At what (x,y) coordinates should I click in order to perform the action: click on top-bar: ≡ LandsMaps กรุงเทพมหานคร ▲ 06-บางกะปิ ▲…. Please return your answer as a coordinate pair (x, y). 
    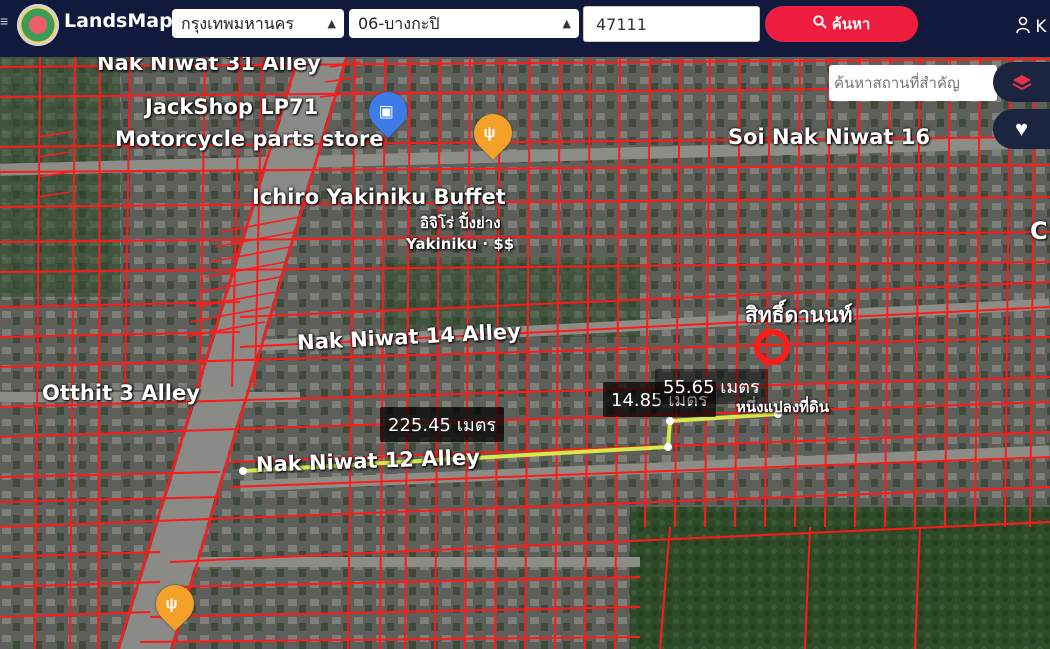
    Looking at the image, I should click on (525, 28).